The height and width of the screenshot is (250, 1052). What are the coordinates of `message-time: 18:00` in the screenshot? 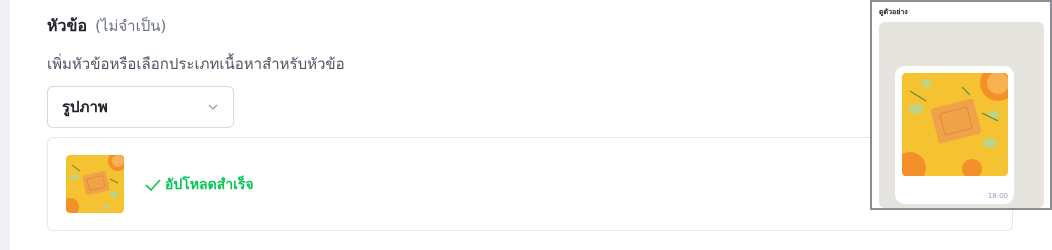 It's located at (997, 196).